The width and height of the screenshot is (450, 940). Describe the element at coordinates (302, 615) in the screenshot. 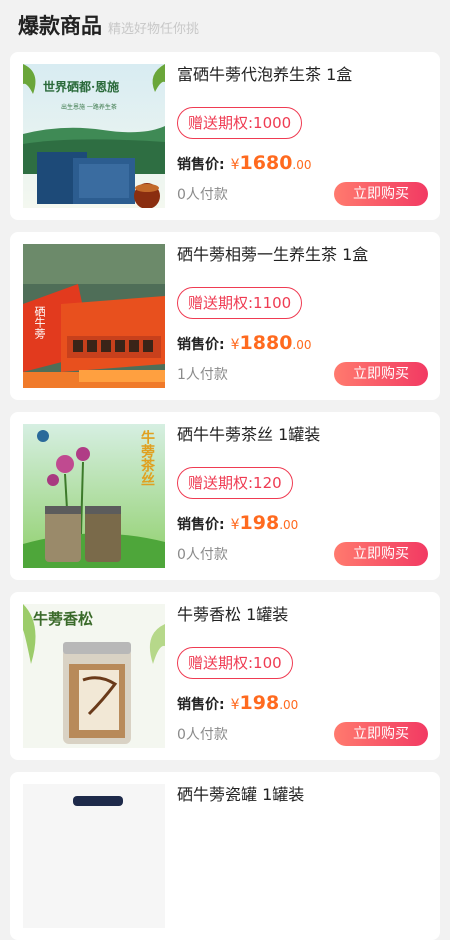

I see `product-name: 牛蒡香松 1罐装` at that location.